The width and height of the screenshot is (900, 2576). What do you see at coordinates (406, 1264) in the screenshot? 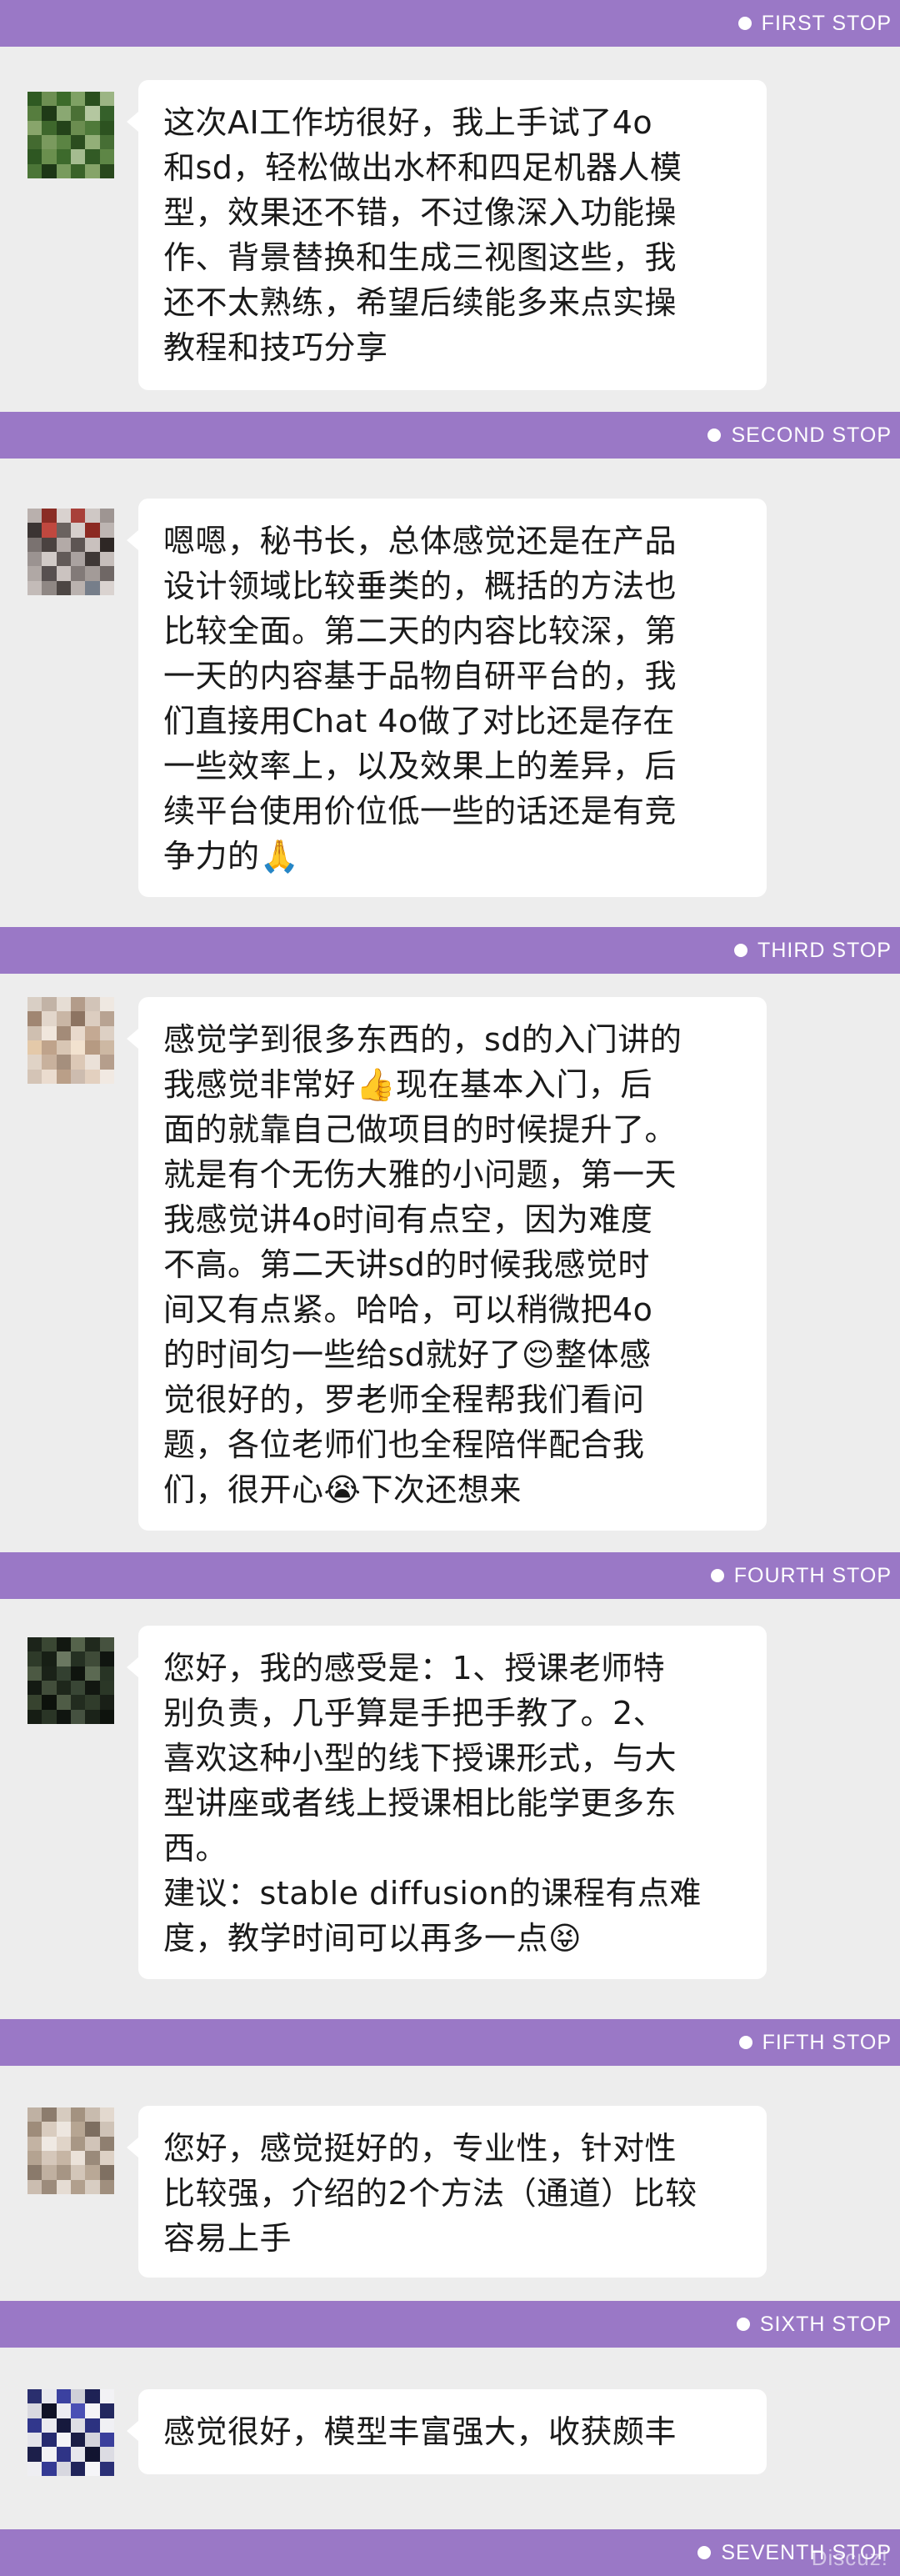
I see `message-line: 不高。第二天讲sd的时候我感觉时` at bounding box center [406, 1264].